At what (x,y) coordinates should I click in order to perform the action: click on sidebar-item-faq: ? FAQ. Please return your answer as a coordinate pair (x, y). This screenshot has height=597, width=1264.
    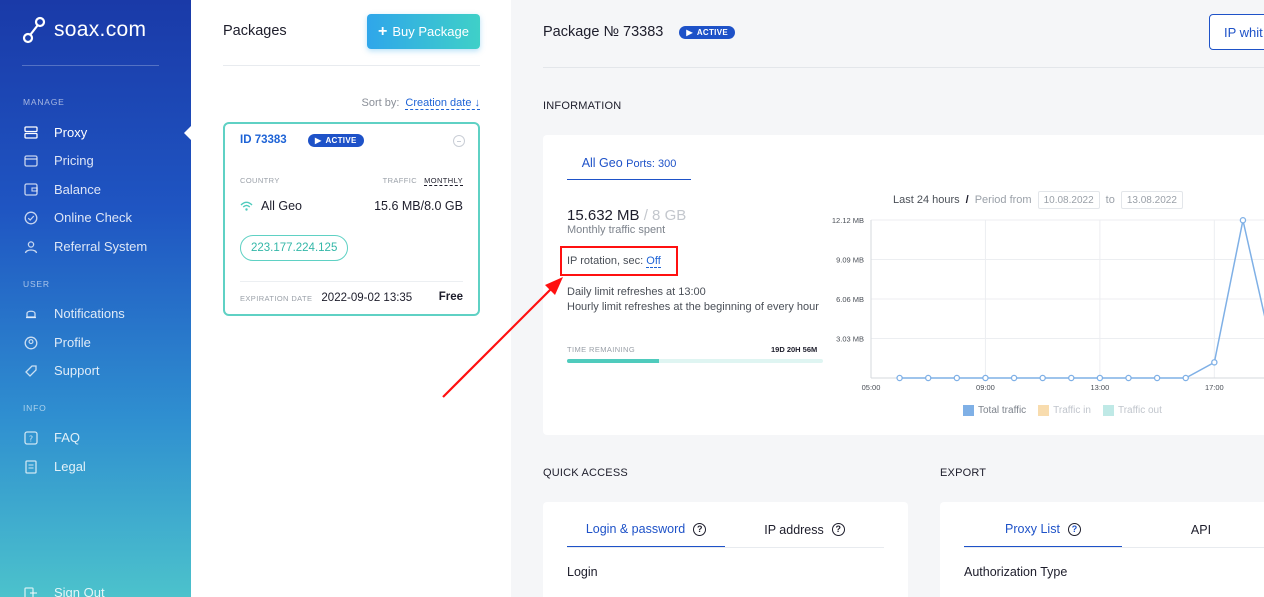
    Looking at the image, I should click on (51, 437).